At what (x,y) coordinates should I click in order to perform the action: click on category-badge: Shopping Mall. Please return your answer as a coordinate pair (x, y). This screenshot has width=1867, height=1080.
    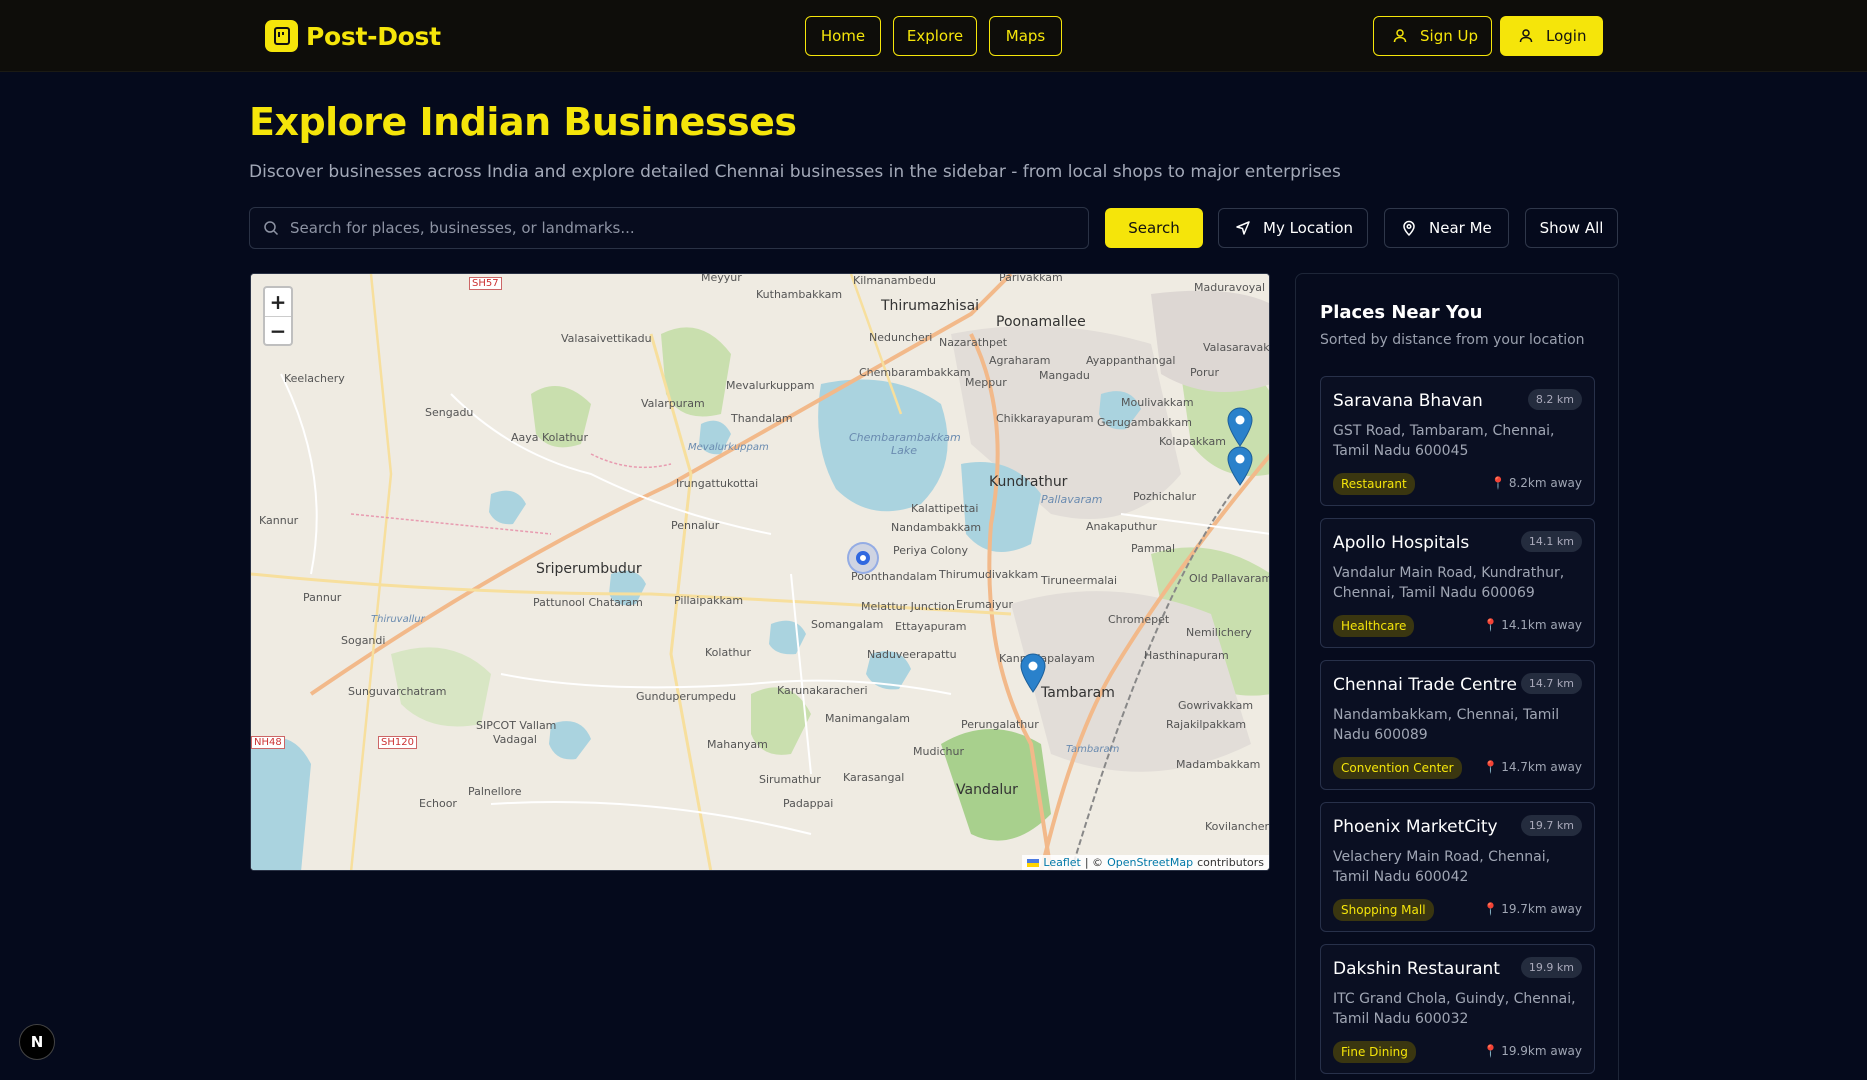
    Looking at the image, I should click on (1383, 910).